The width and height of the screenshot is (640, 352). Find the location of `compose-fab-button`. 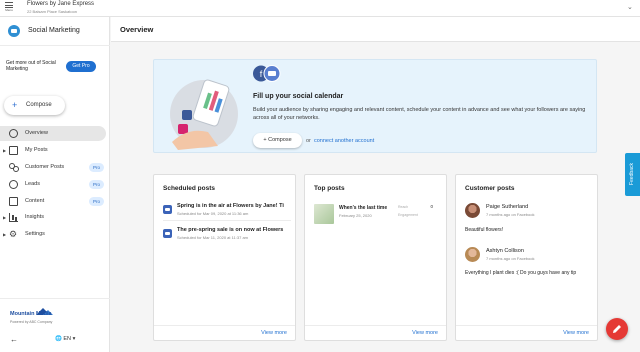

compose-fab-button is located at coordinates (617, 329).